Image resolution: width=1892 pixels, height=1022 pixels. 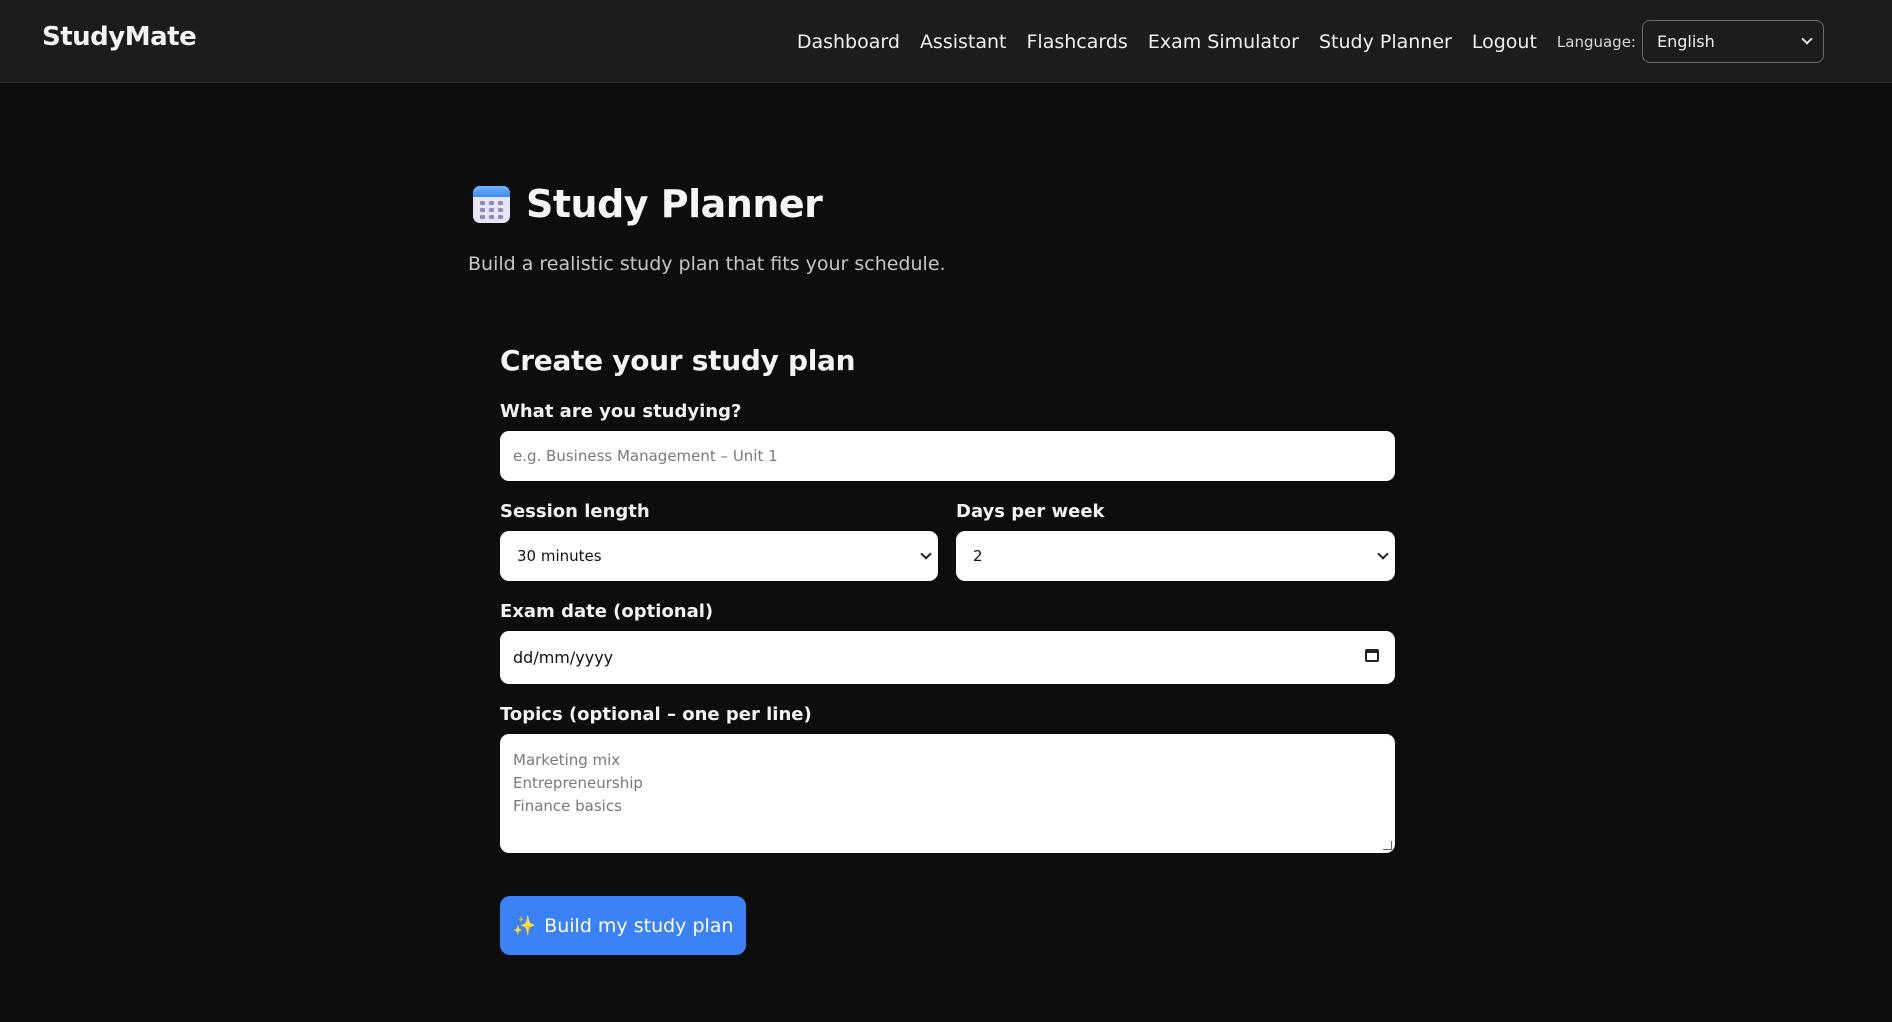 I want to click on page-title: Study Planner, so click(x=674, y=204).